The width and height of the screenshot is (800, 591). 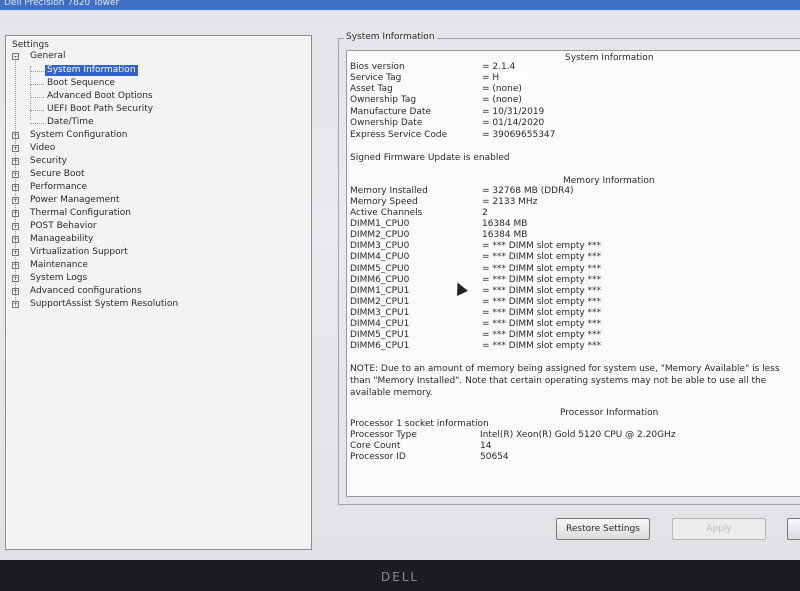 I want to click on tree-item-post-behavior: POST Behavior, so click(x=63, y=226).